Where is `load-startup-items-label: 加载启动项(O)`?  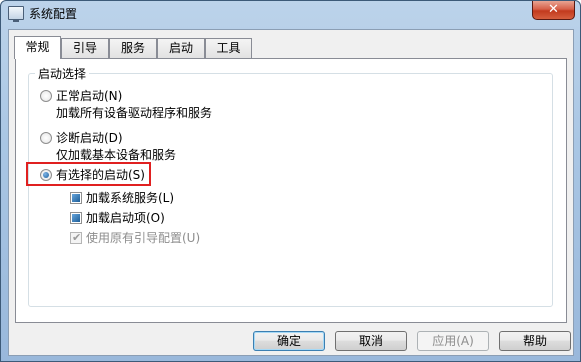 load-startup-items-label: 加载启动项(O) is located at coordinates (125, 217).